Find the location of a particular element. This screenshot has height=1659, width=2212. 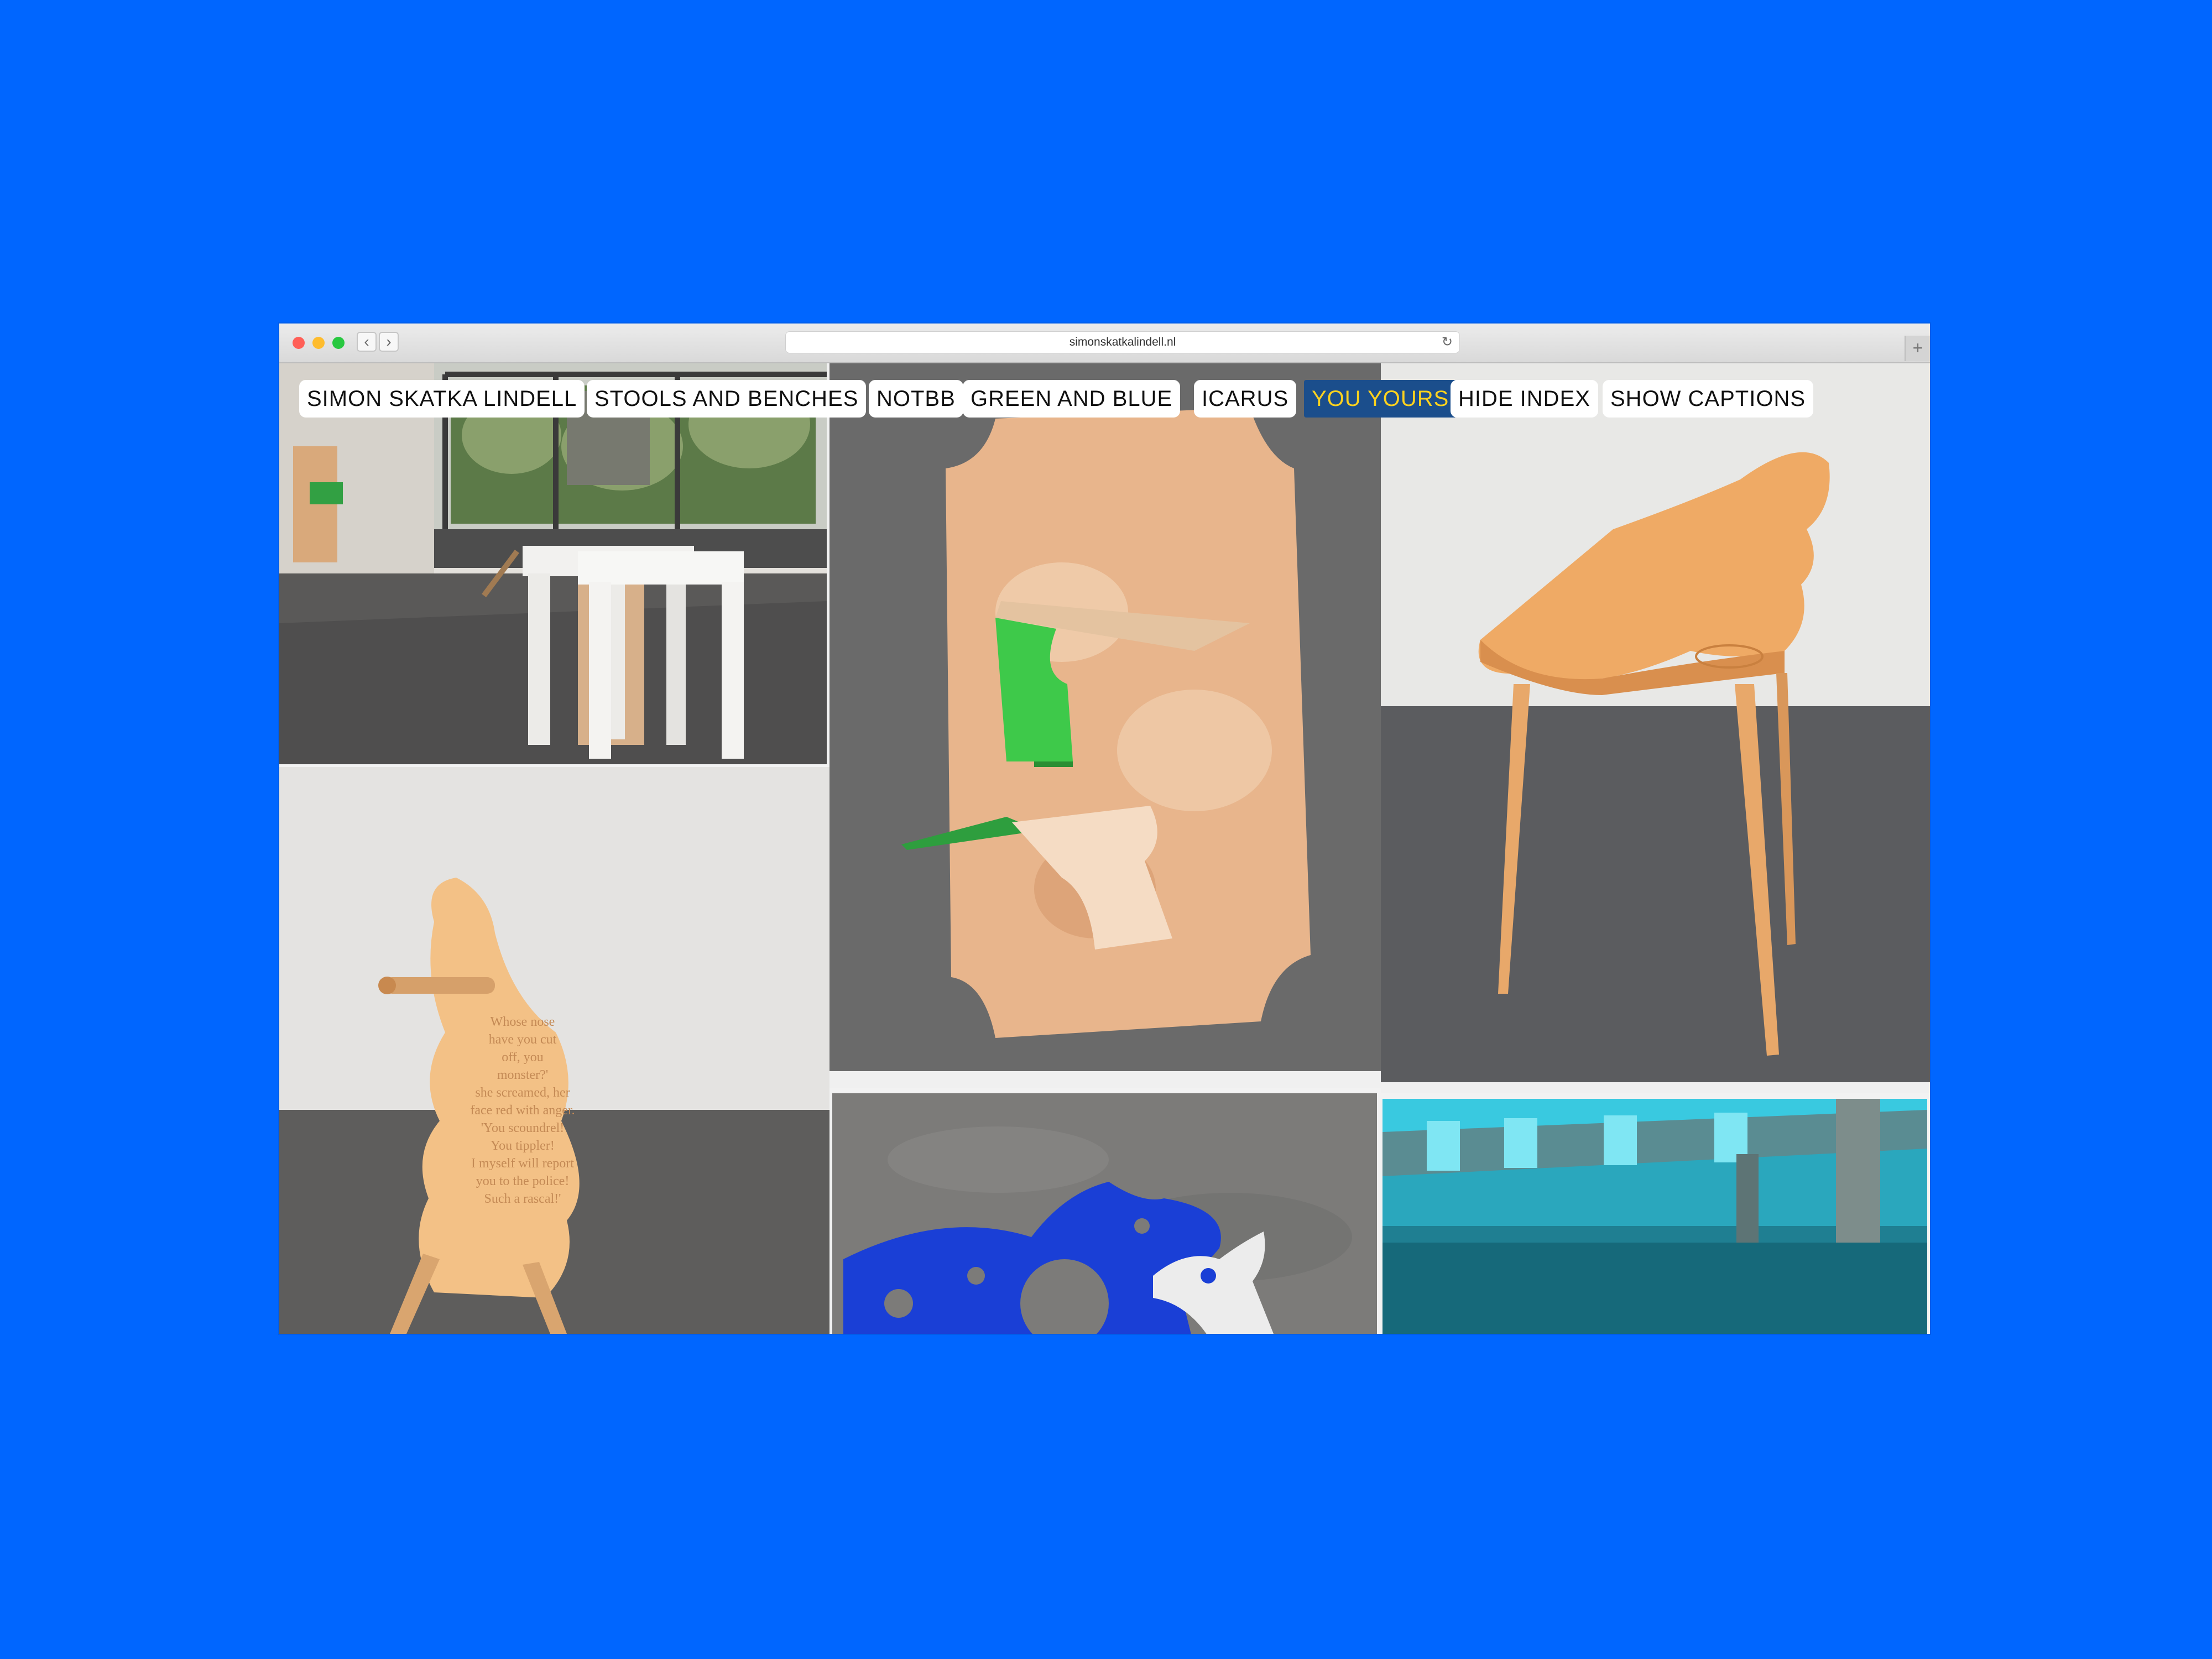

photo-plywood-shelf is located at coordinates (1107, 726).